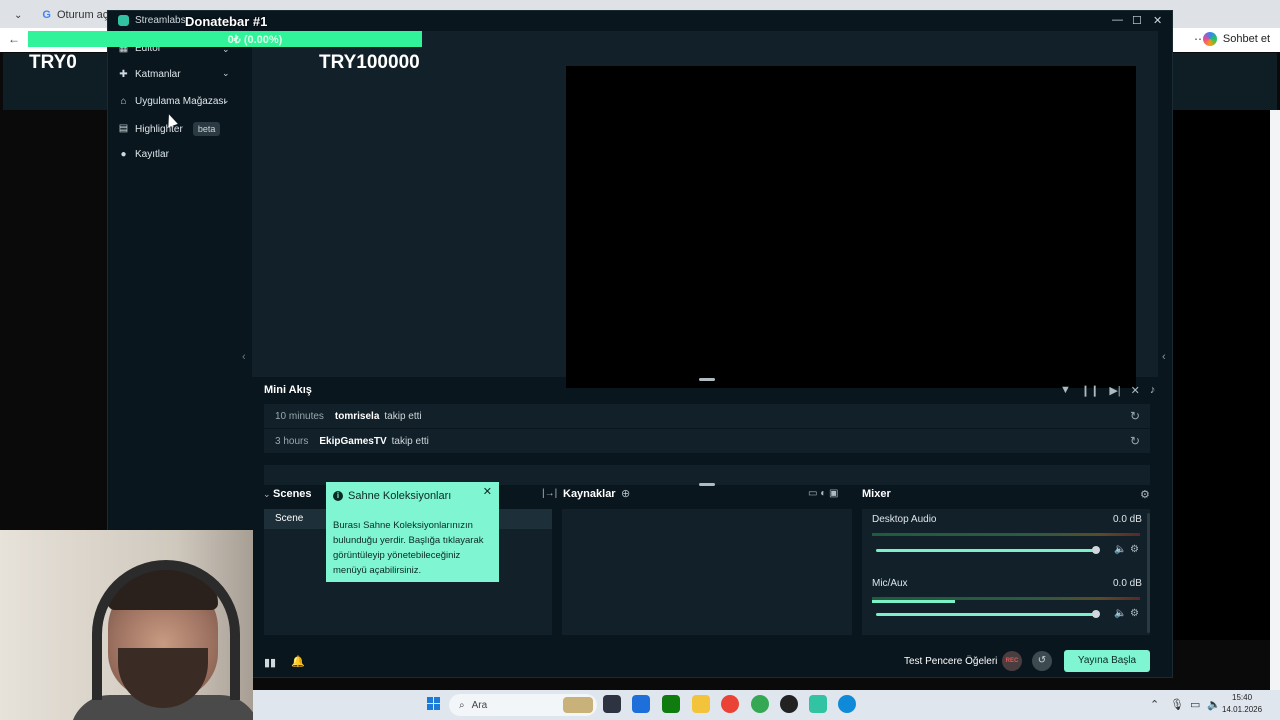 This screenshot has width=1280, height=720. Describe the element at coordinates (1114, 390) in the screenshot. I see `skip-icon: ▶|` at that location.